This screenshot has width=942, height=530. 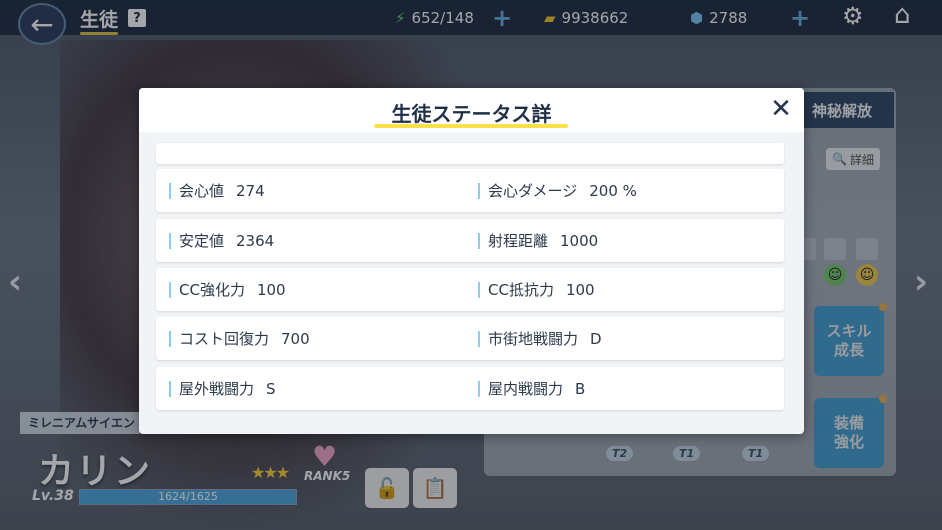 What do you see at coordinates (533, 191) in the screenshot?
I see `stat-label: 会心ダメージ` at bounding box center [533, 191].